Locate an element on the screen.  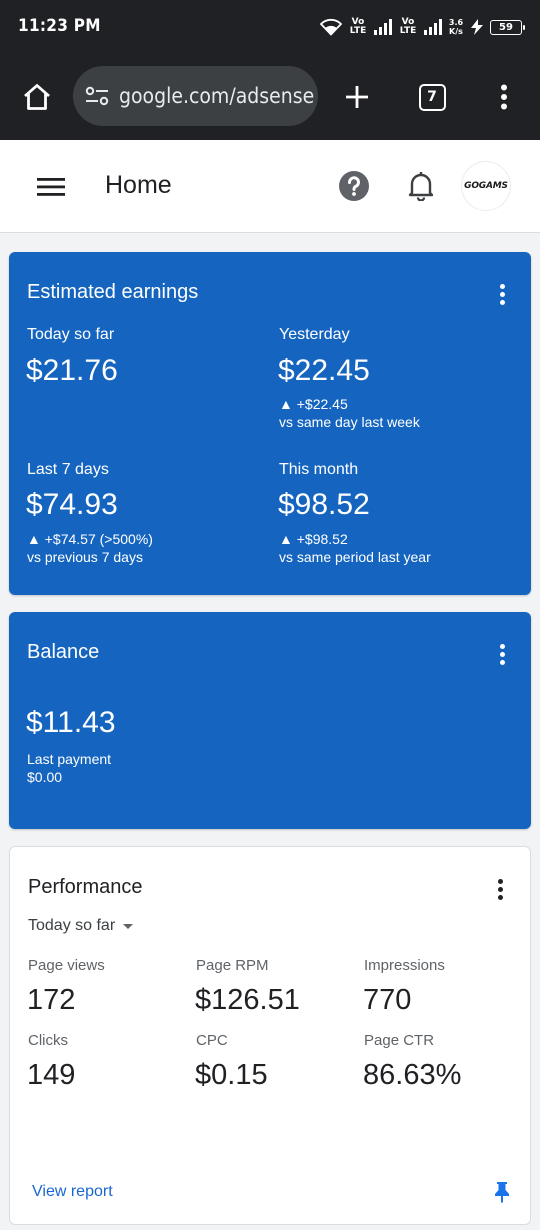
performance-more-button is located at coordinates (500, 889).